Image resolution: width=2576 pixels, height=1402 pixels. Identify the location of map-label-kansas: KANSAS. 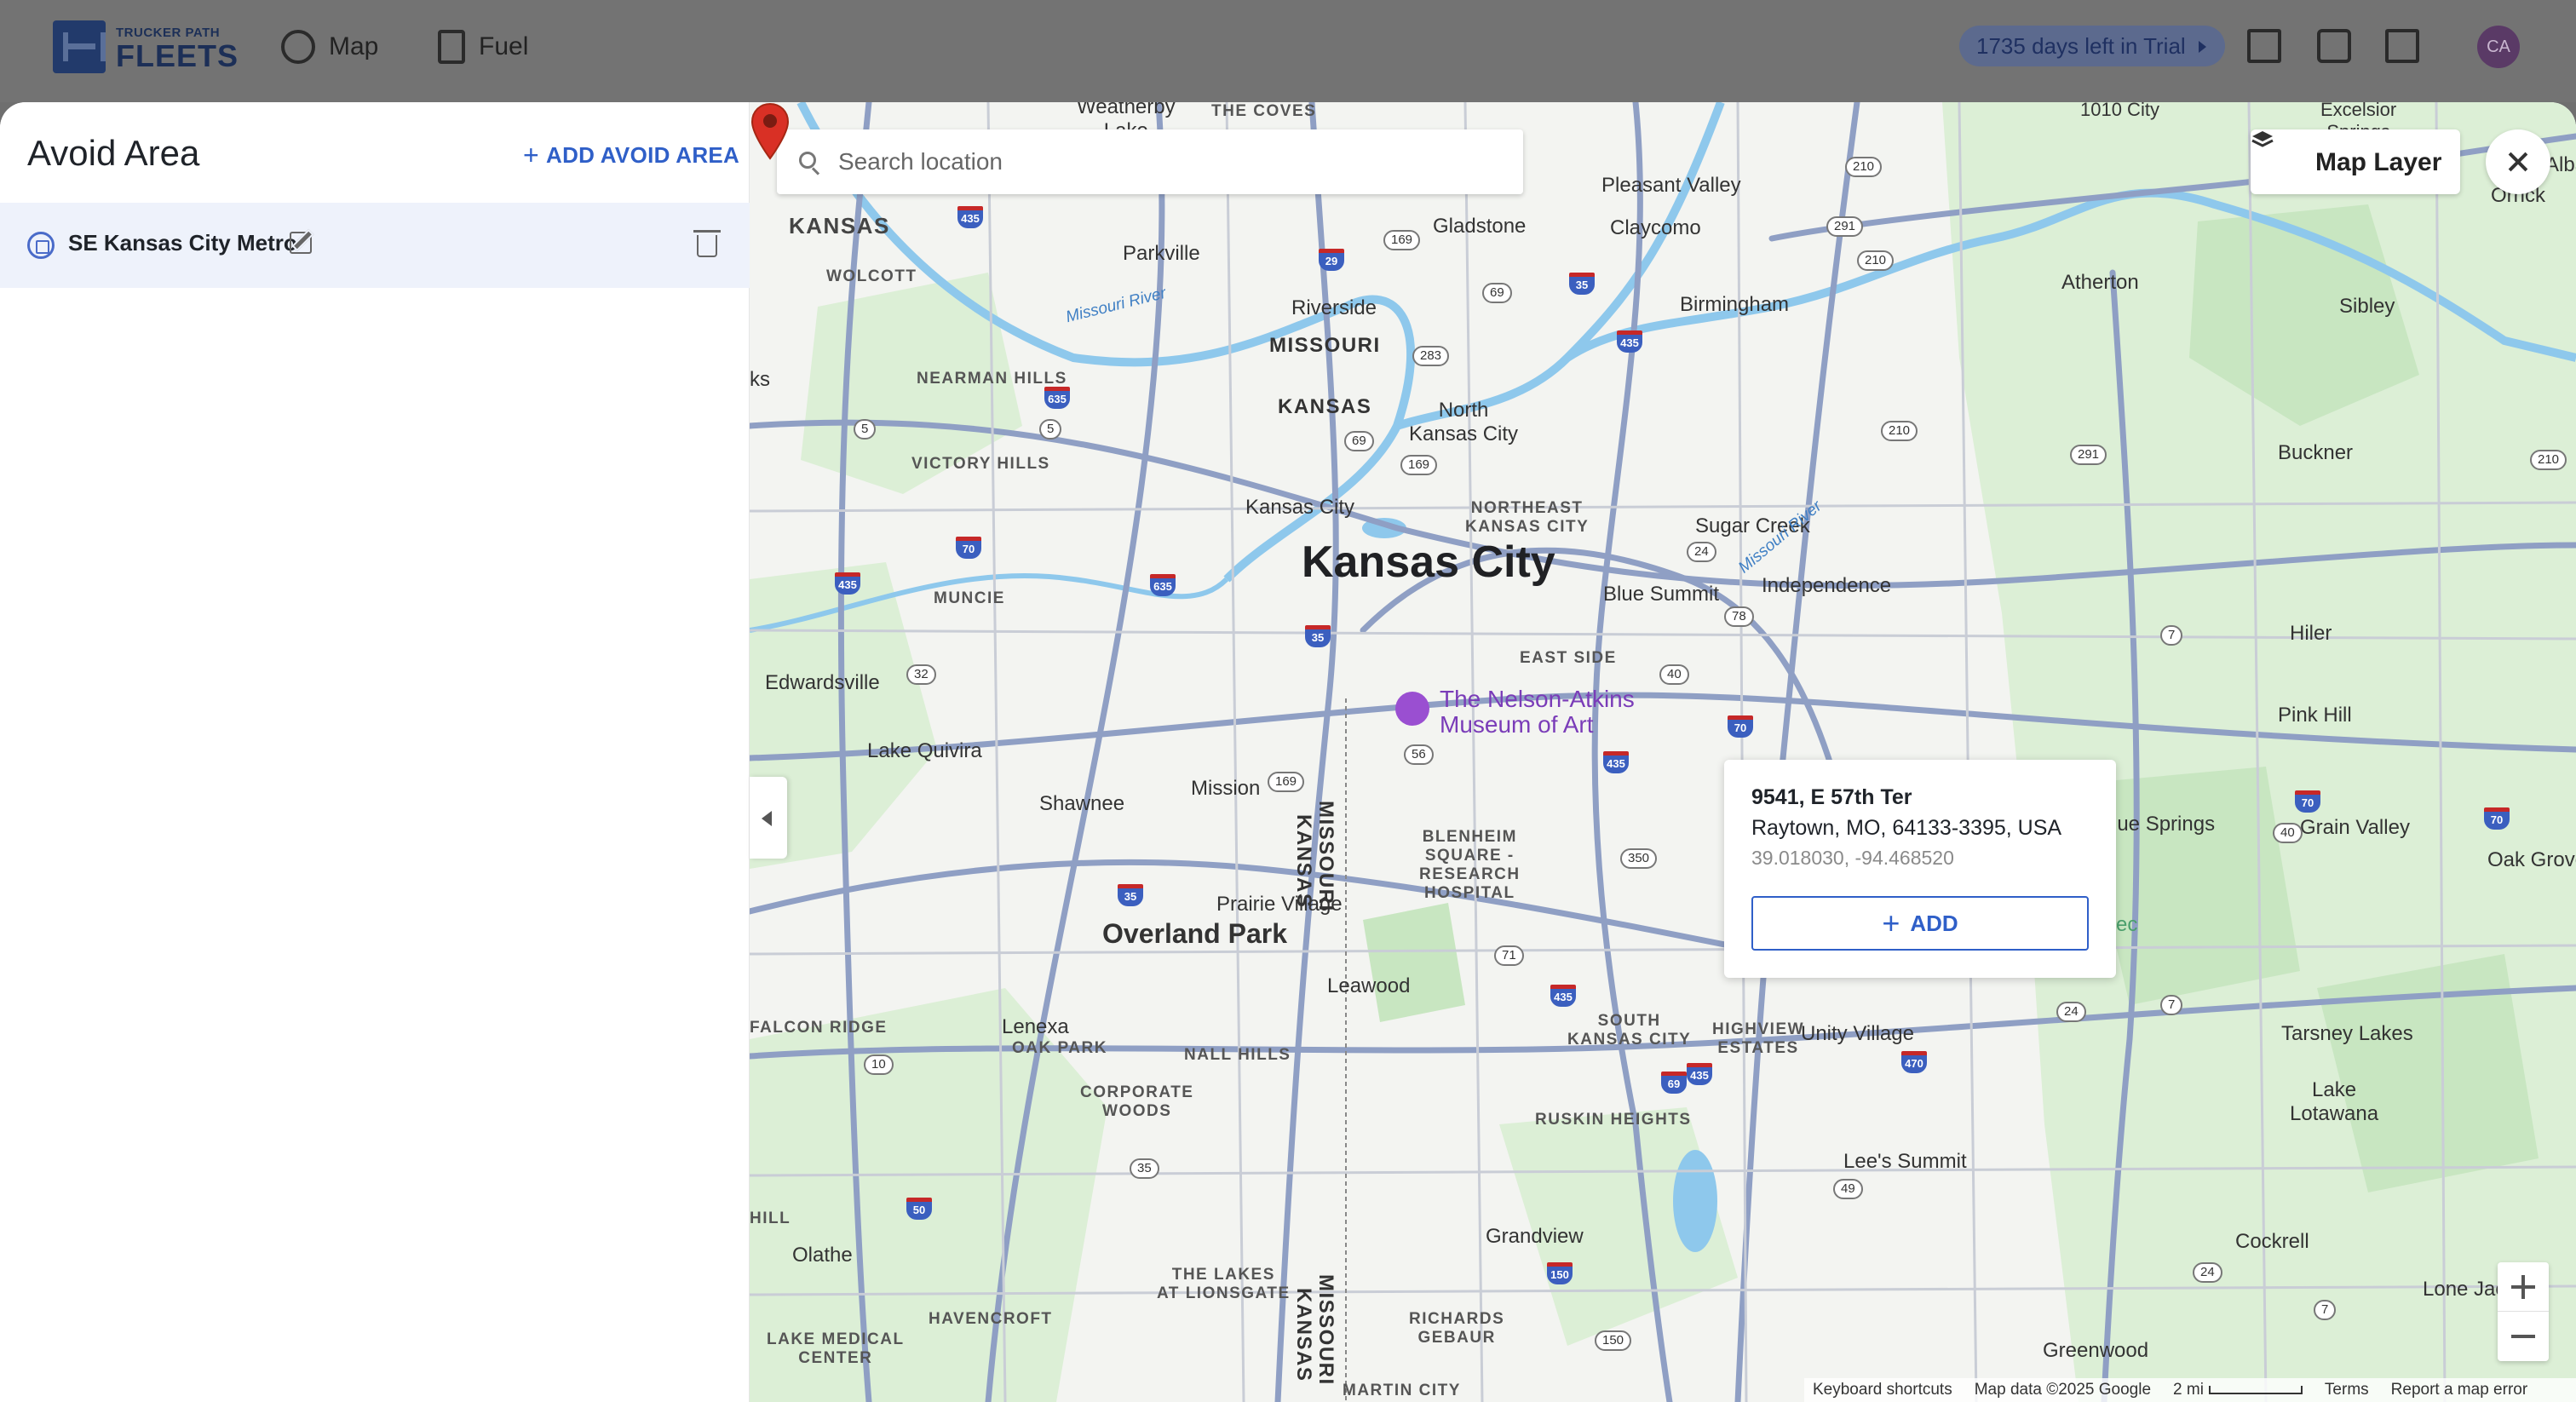
(1325, 406).